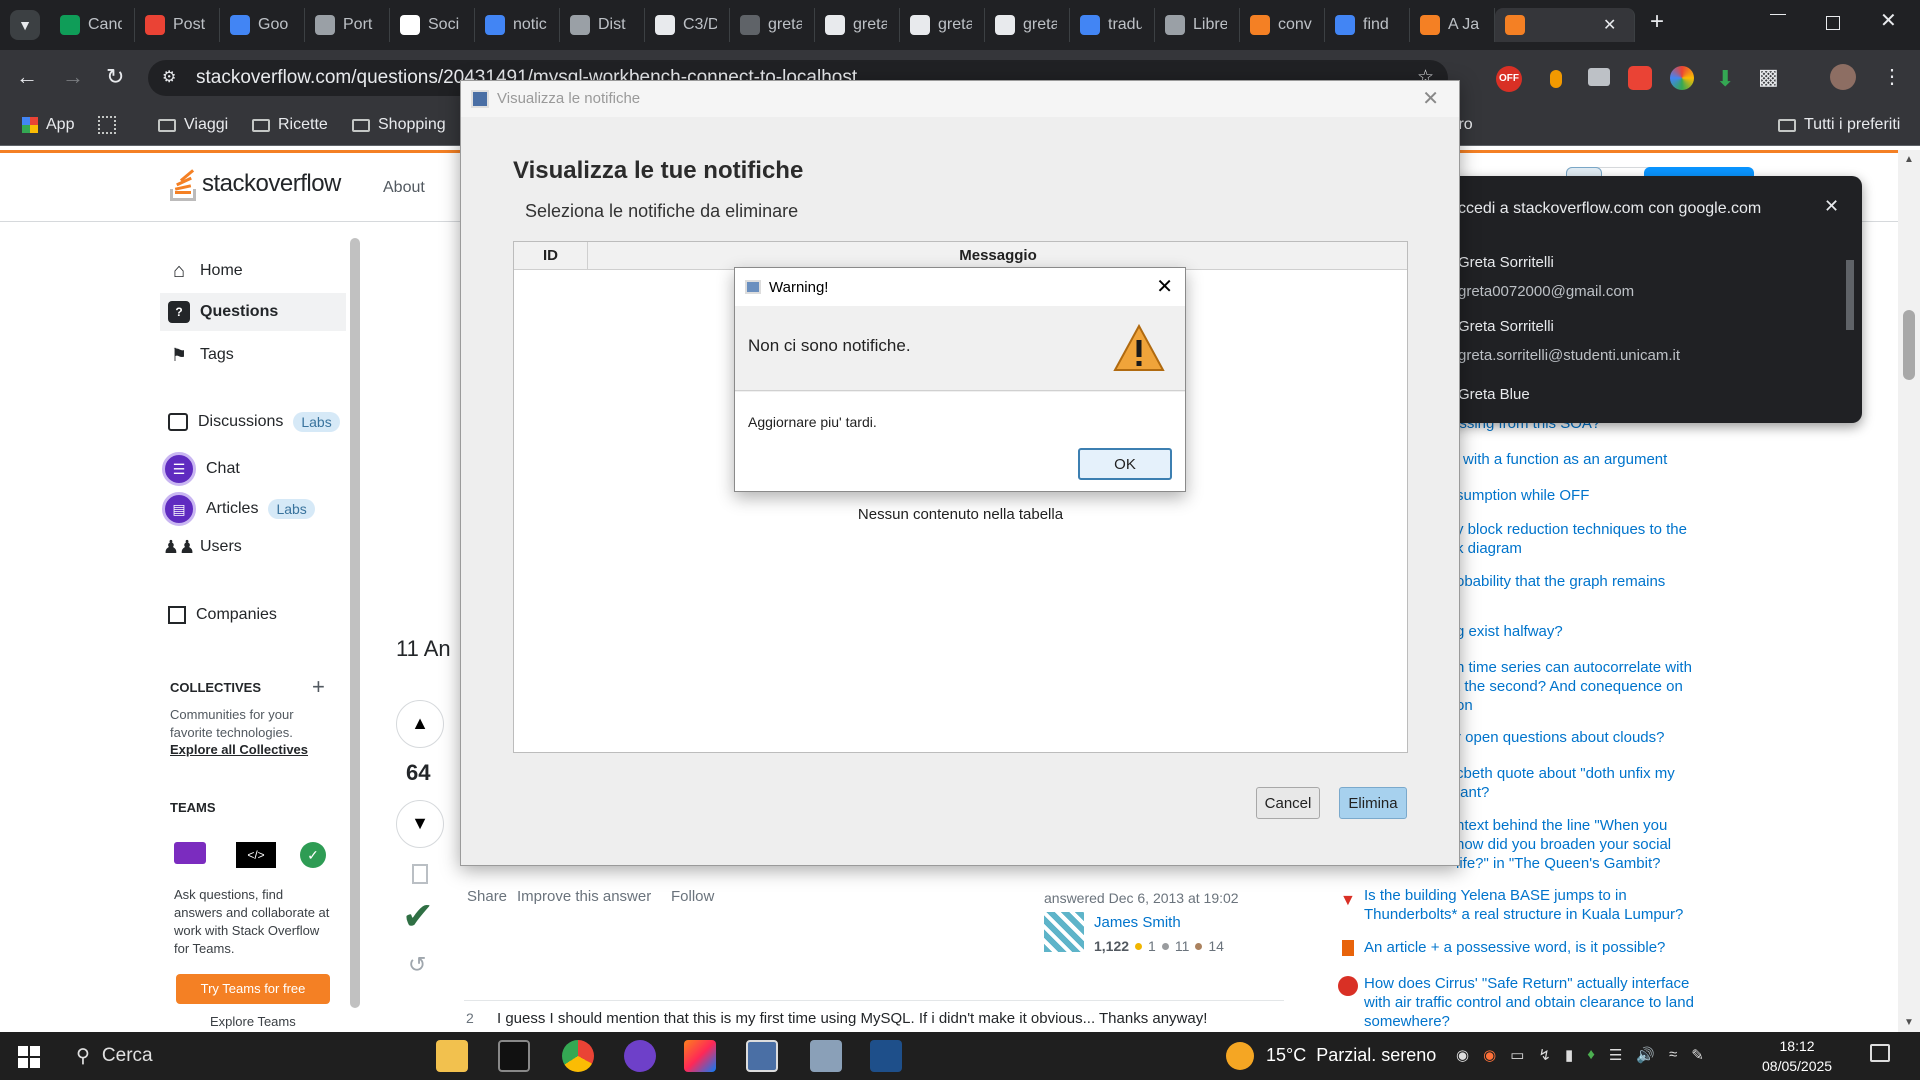 This screenshot has height=1080, width=1920. I want to click on bookmark-apps: App, so click(48, 125).